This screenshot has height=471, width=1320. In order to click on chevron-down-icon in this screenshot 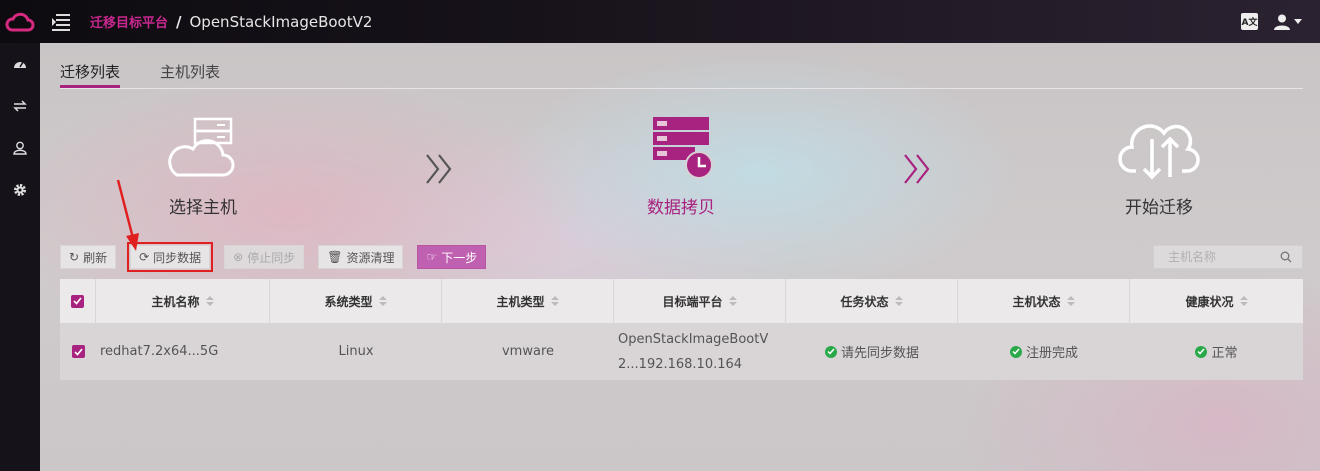, I will do `click(1298, 21)`.